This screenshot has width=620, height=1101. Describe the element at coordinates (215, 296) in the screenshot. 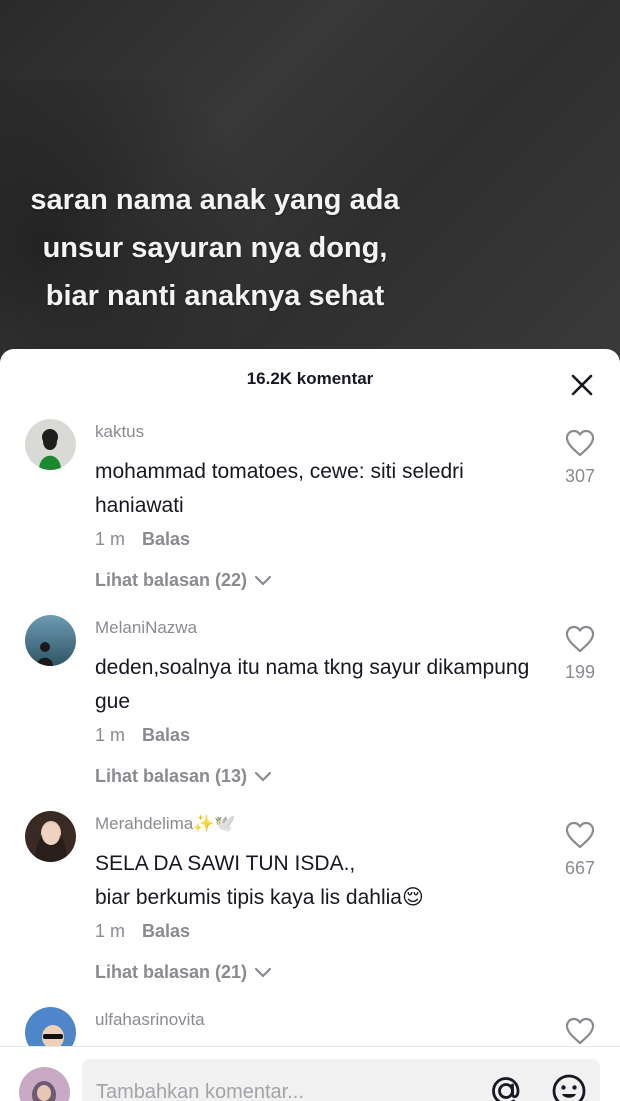

I see `caption-line-3: biar nanti anaknya sehat` at that location.